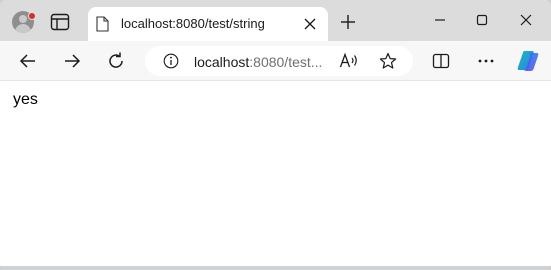 The height and width of the screenshot is (270, 551). What do you see at coordinates (23, 19) in the screenshot?
I see `profile-head` at bounding box center [23, 19].